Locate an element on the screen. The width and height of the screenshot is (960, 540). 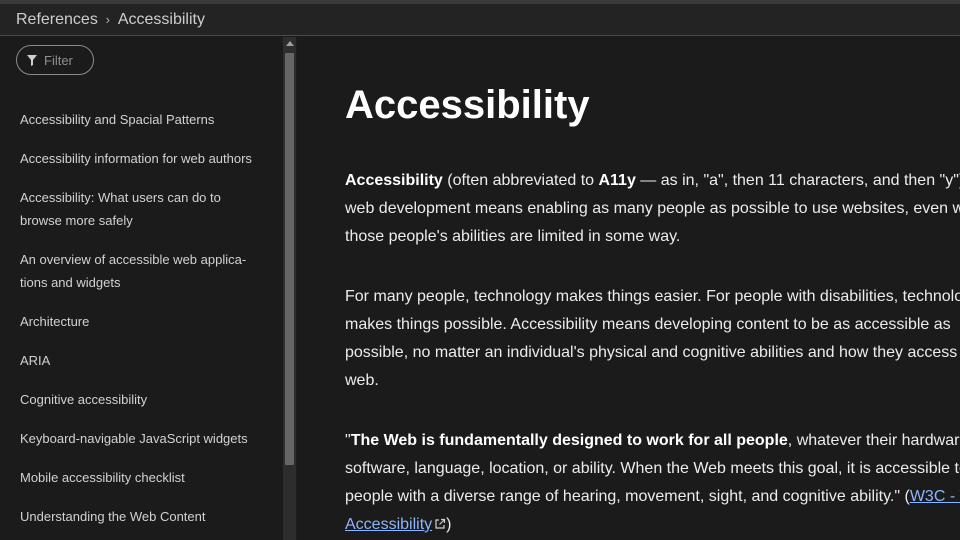
breadcrumb-current: Accessibility is located at coordinates (161, 19).